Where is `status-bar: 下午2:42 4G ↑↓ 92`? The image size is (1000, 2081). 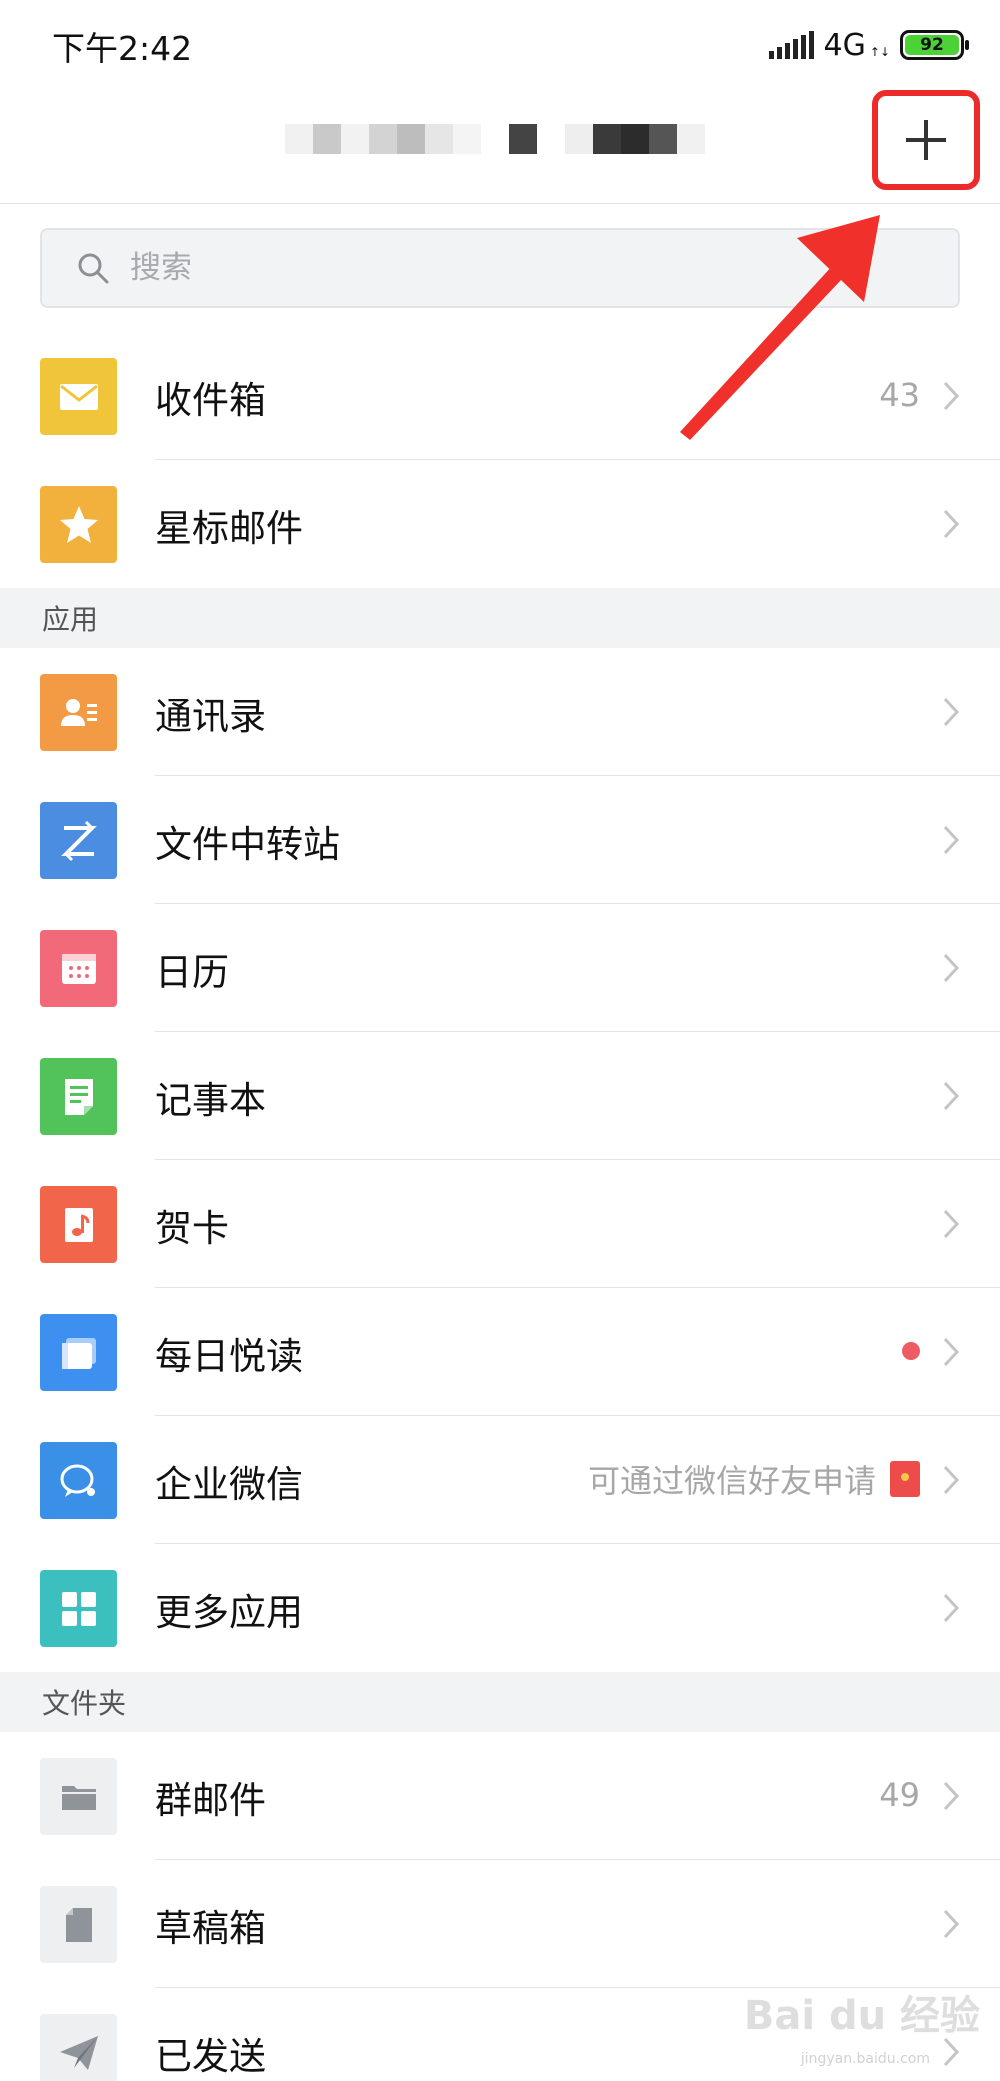 status-bar: 下午2:42 4G ↑↓ 92 is located at coordinates (500, 44).